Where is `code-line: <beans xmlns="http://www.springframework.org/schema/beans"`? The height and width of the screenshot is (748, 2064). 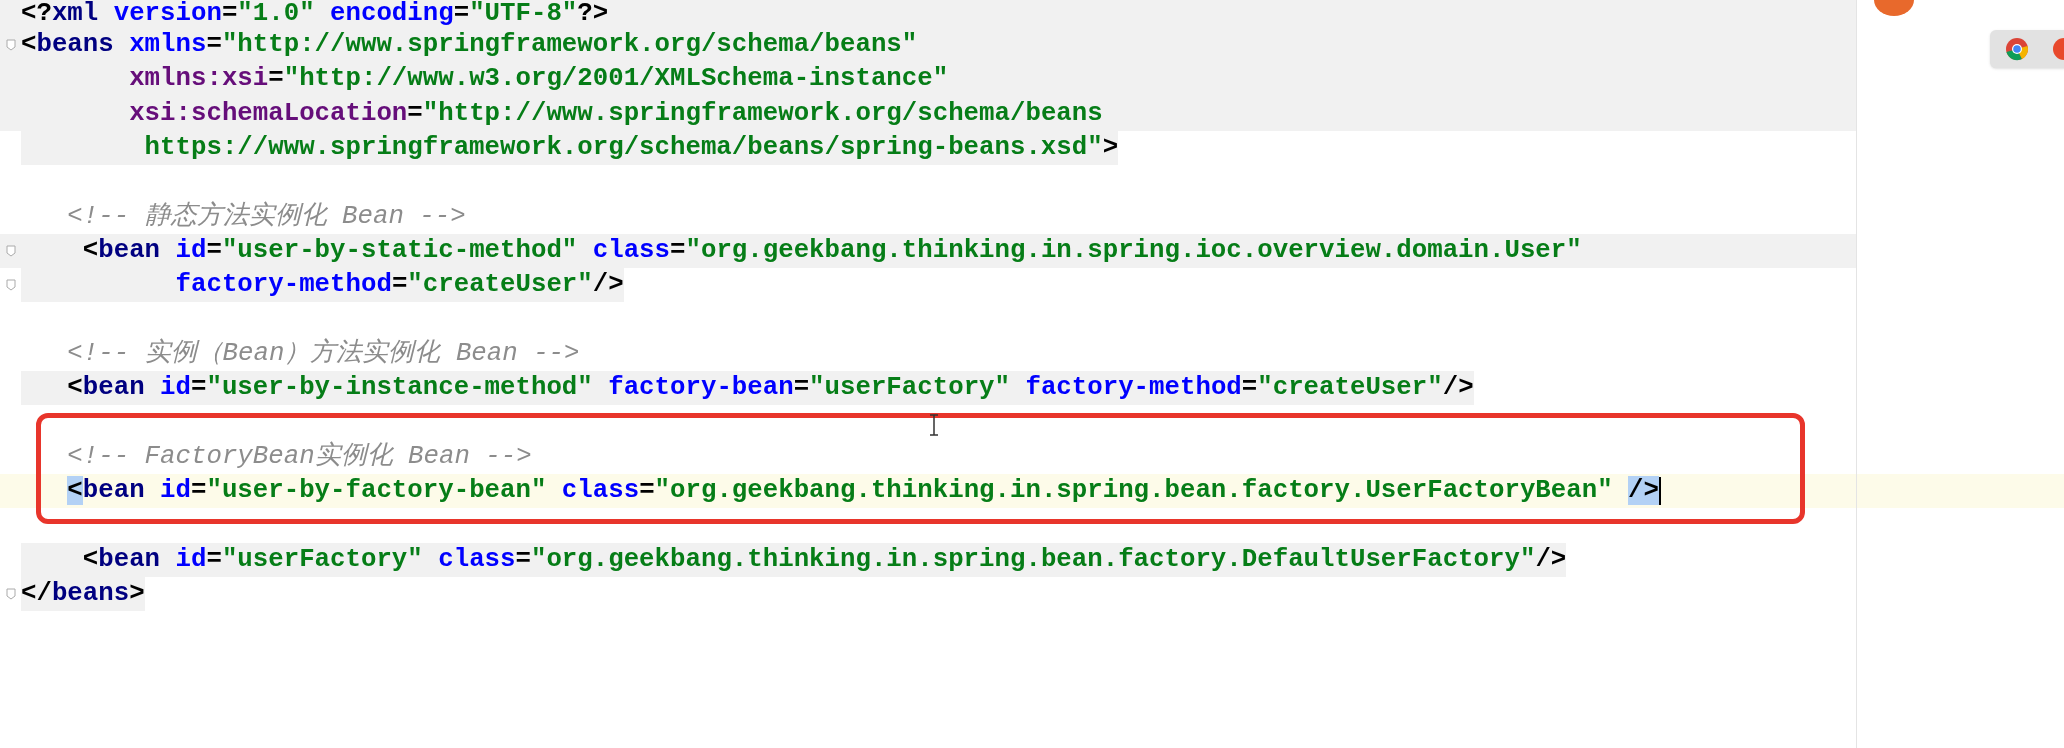 code-line: <beans xmlns="http://www.springframework.org/schema/beans" is located at coordinates (469, 45).